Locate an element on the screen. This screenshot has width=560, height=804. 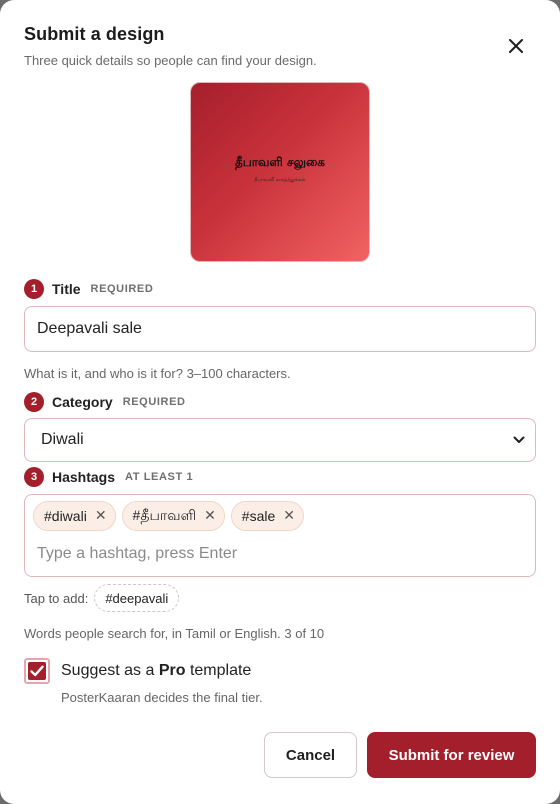
close-icon is located at coordinates (516, 46).